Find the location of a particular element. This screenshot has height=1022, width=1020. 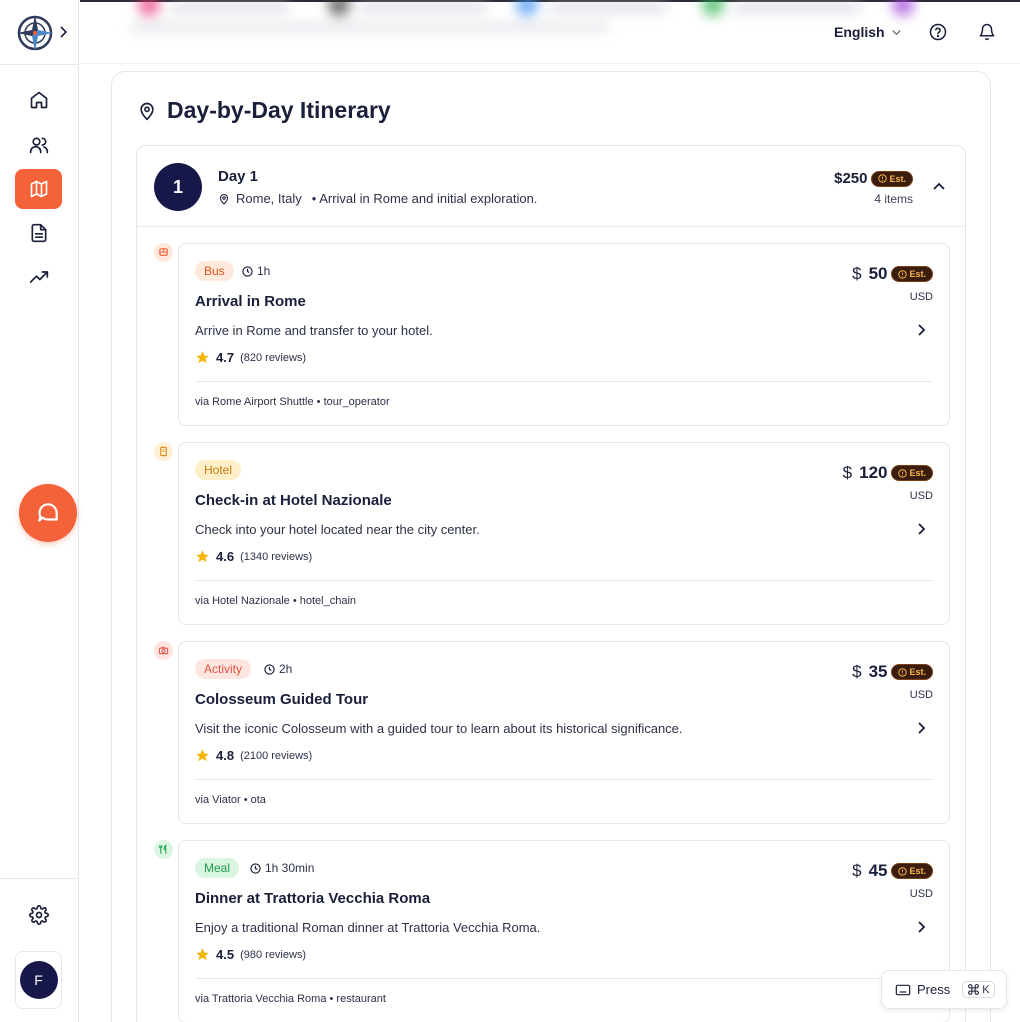

day-total-price: $250 Est. is located at coordinates (873, 178).